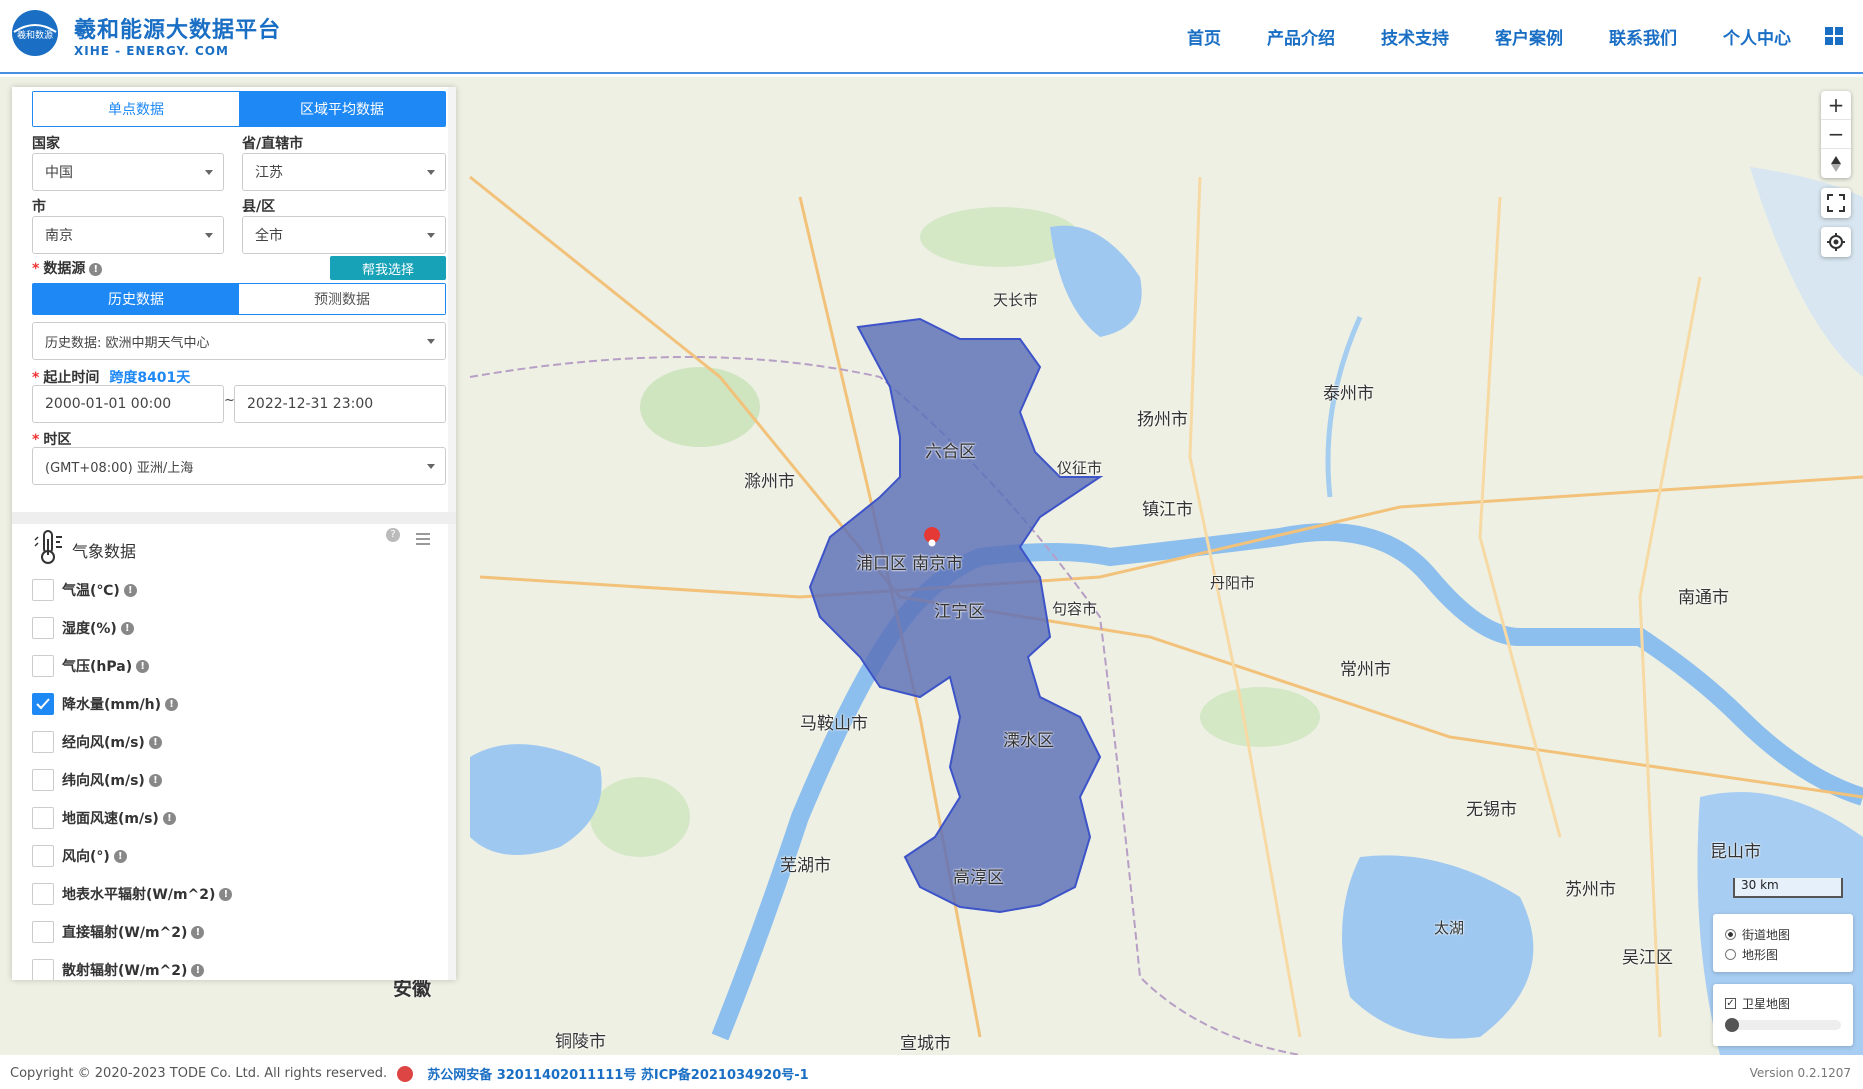  What do you see at coordinates (1348, 394) in the screenshot?
I see `map-label-taizhou: 泰州市` at bounding box center [1348, 394].